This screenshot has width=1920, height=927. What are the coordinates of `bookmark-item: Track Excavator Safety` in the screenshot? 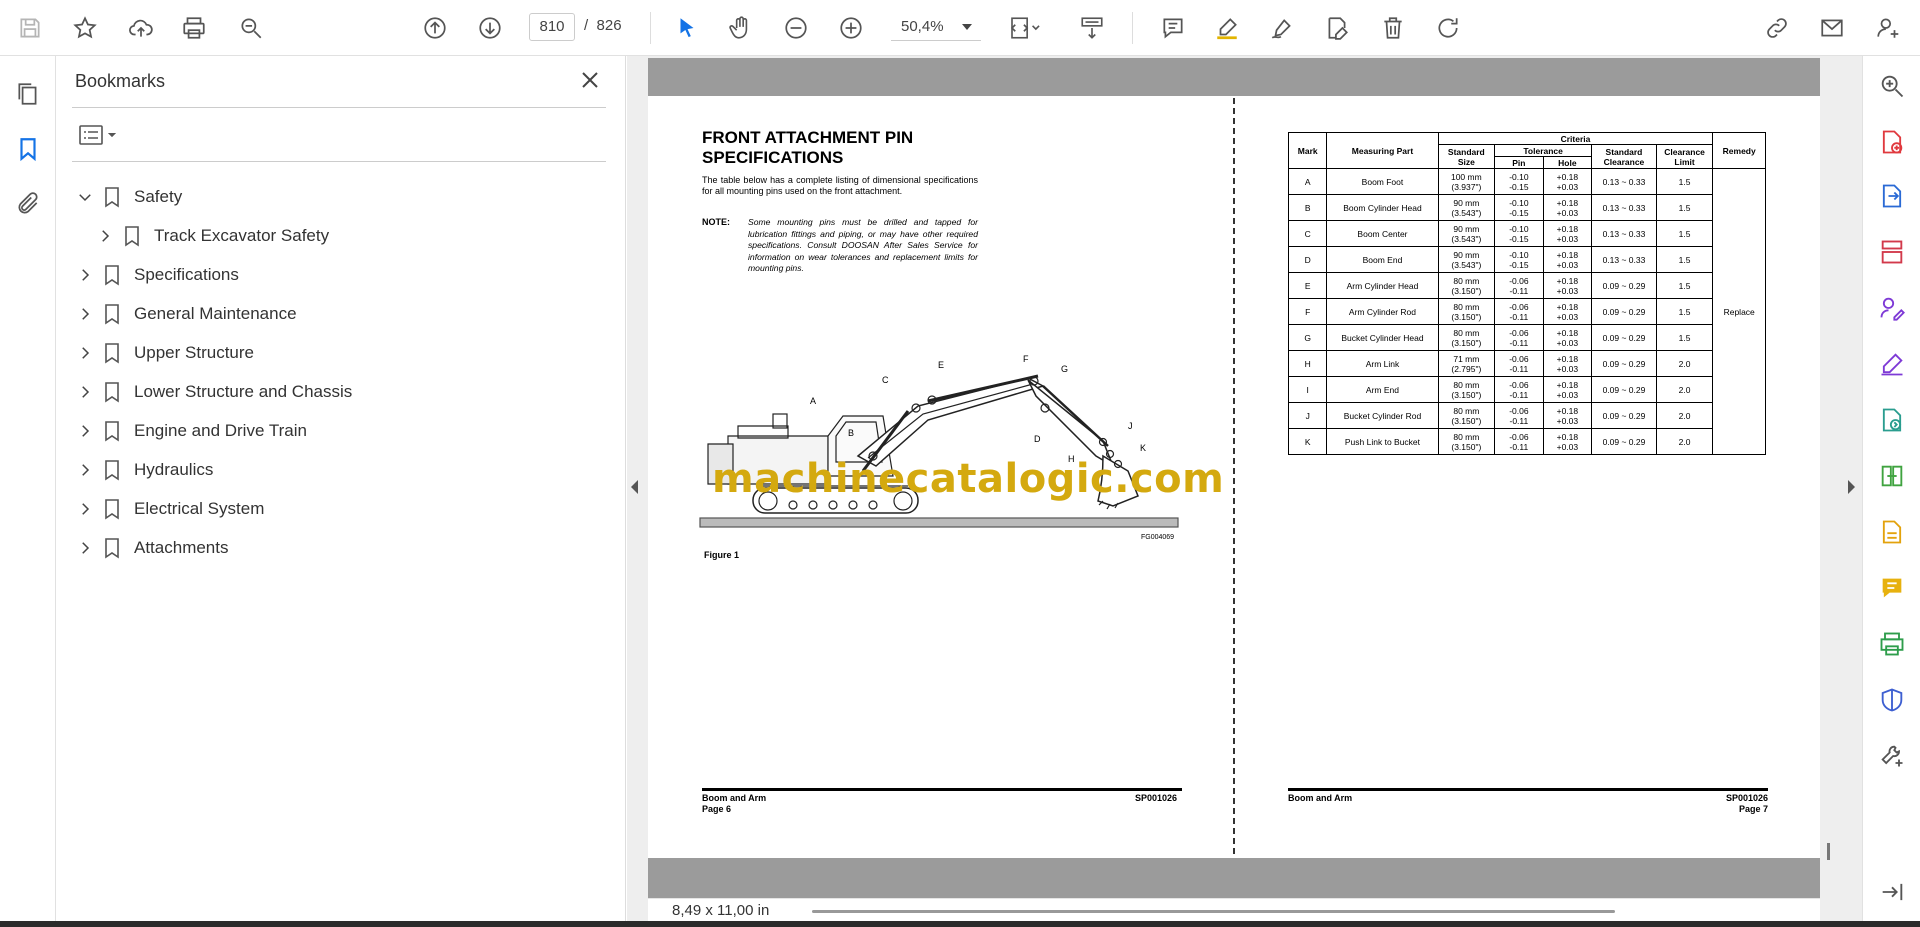 It's located at (212, 236).